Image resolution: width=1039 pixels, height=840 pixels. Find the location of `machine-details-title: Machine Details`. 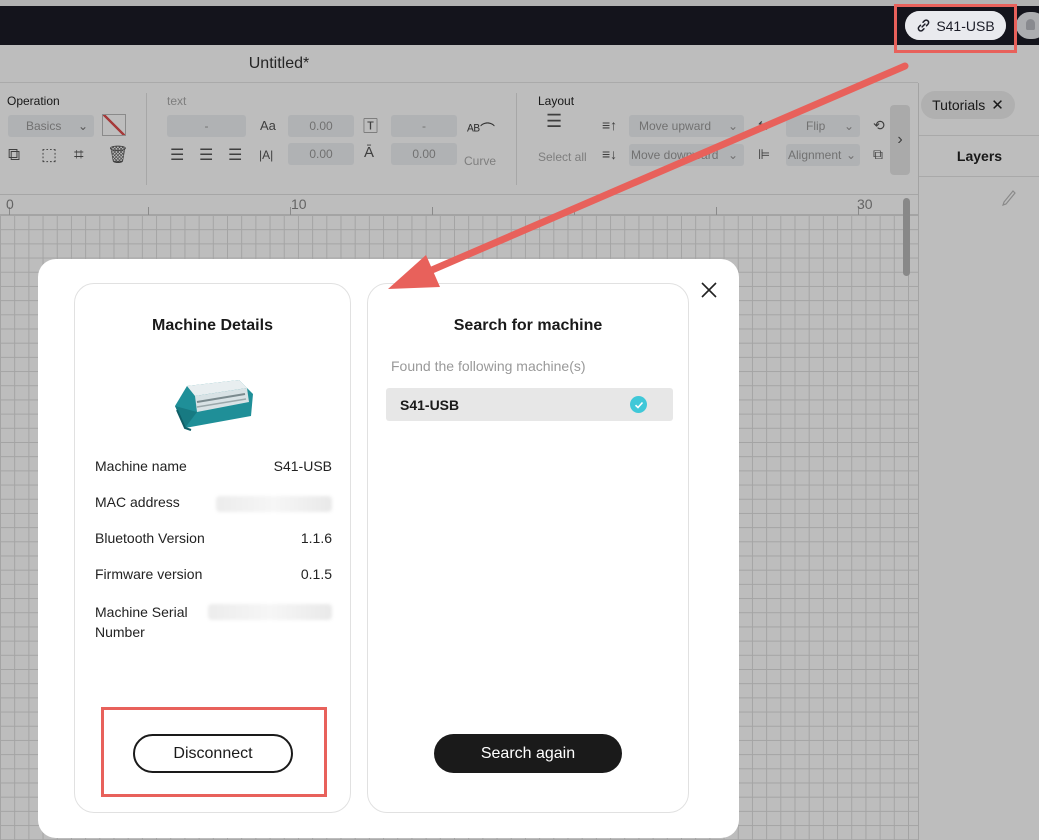

machine-details-title: Machine Details is located at coordinates (212, 325).